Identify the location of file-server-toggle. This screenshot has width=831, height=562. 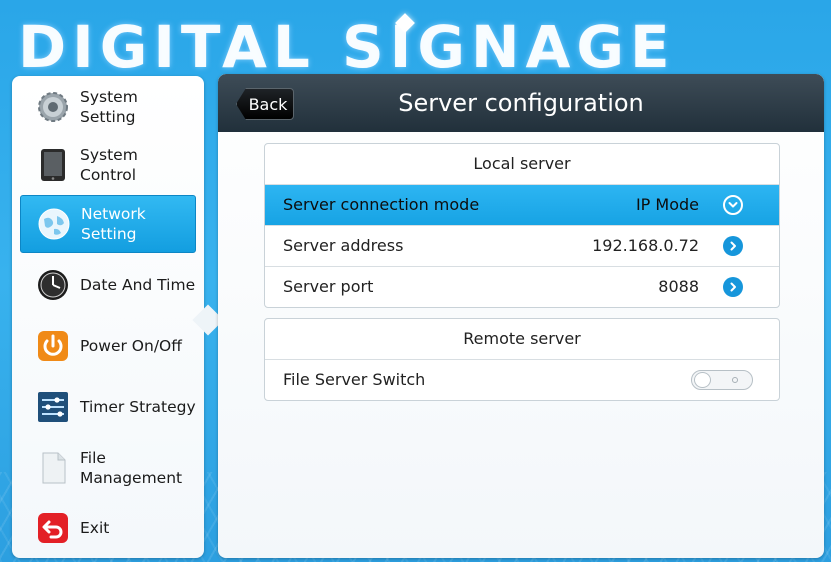
(722, 380).